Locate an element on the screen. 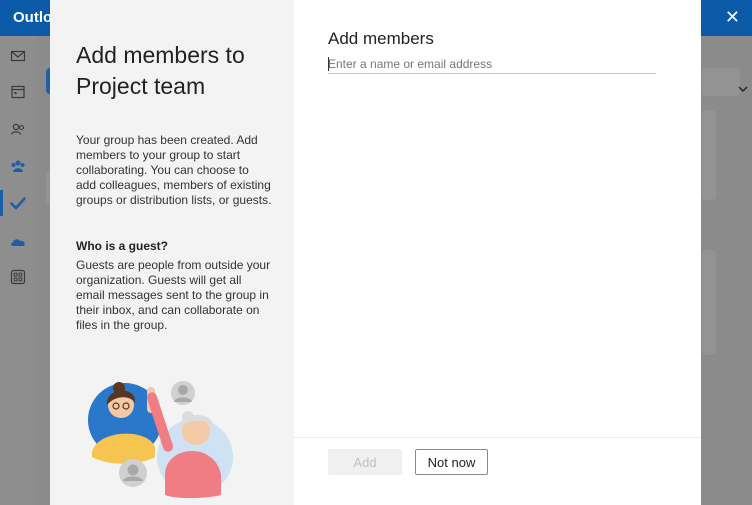 This screenshot has width=752, height=505. onedrive-icon is located at coordinates (18, 241).